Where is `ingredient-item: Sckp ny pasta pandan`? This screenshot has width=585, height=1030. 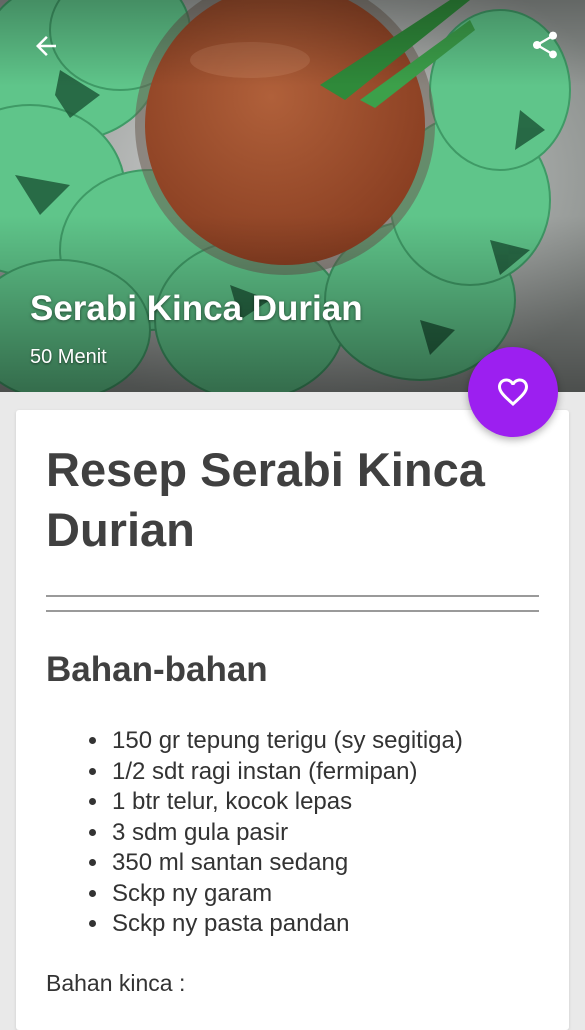 ingredient-item: Sckp ny pasta pandan is located at coordinates (286, 924).